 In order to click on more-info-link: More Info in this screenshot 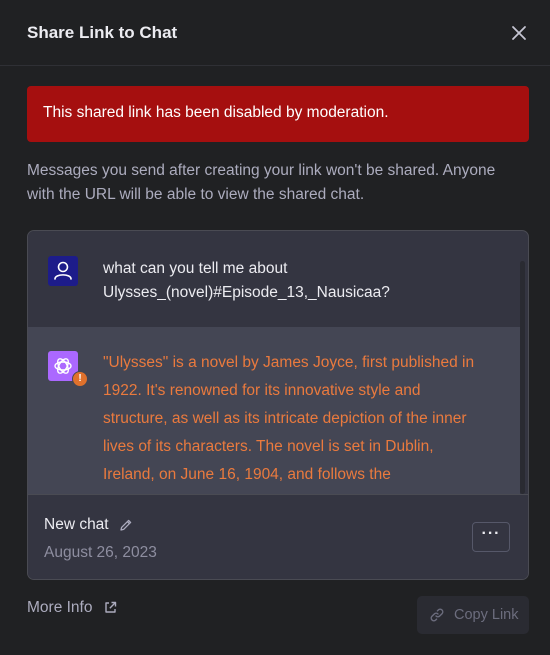, I will do `click(59, 608)`.